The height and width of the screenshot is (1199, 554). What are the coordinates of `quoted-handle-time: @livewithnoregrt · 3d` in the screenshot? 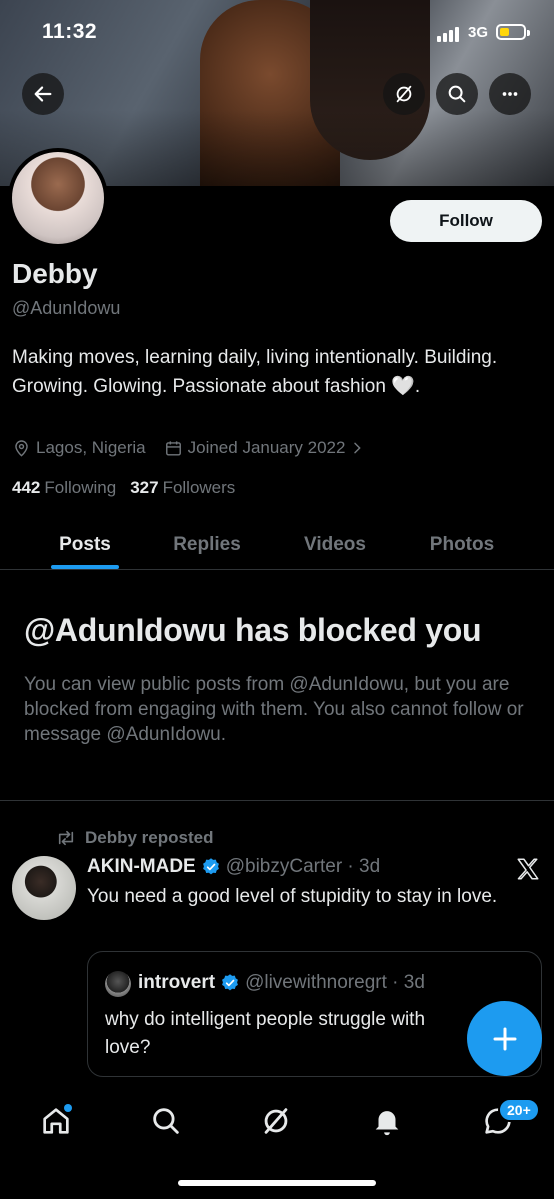 It's located at (335, 982).